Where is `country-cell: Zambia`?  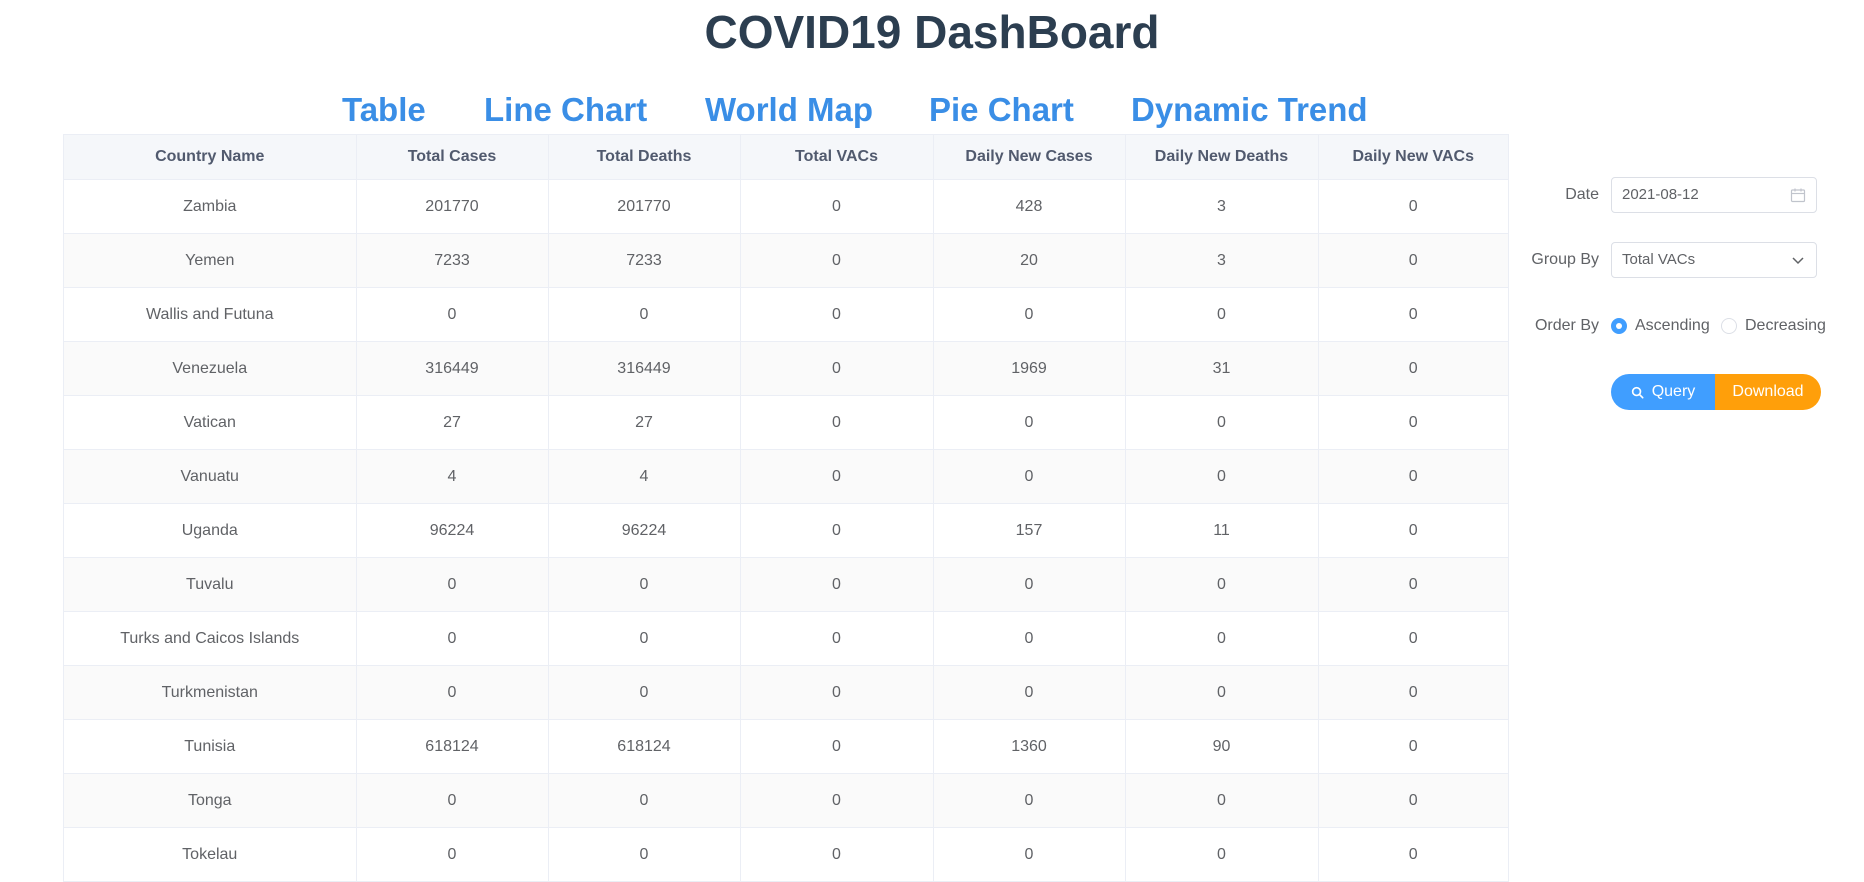 country-cell: Zambia is located at coordinates (210, 206).